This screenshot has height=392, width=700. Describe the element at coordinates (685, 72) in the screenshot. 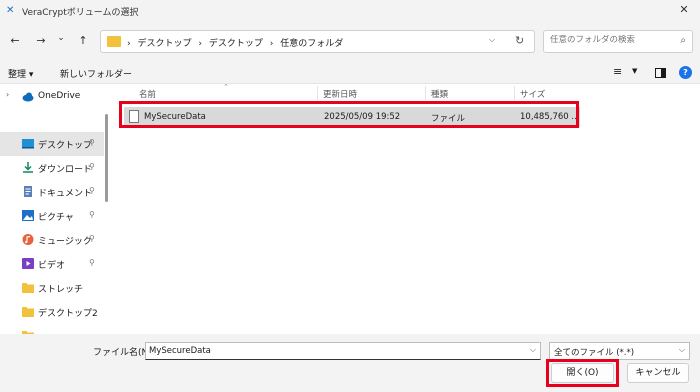

I see `help-icon: ?` at that location.